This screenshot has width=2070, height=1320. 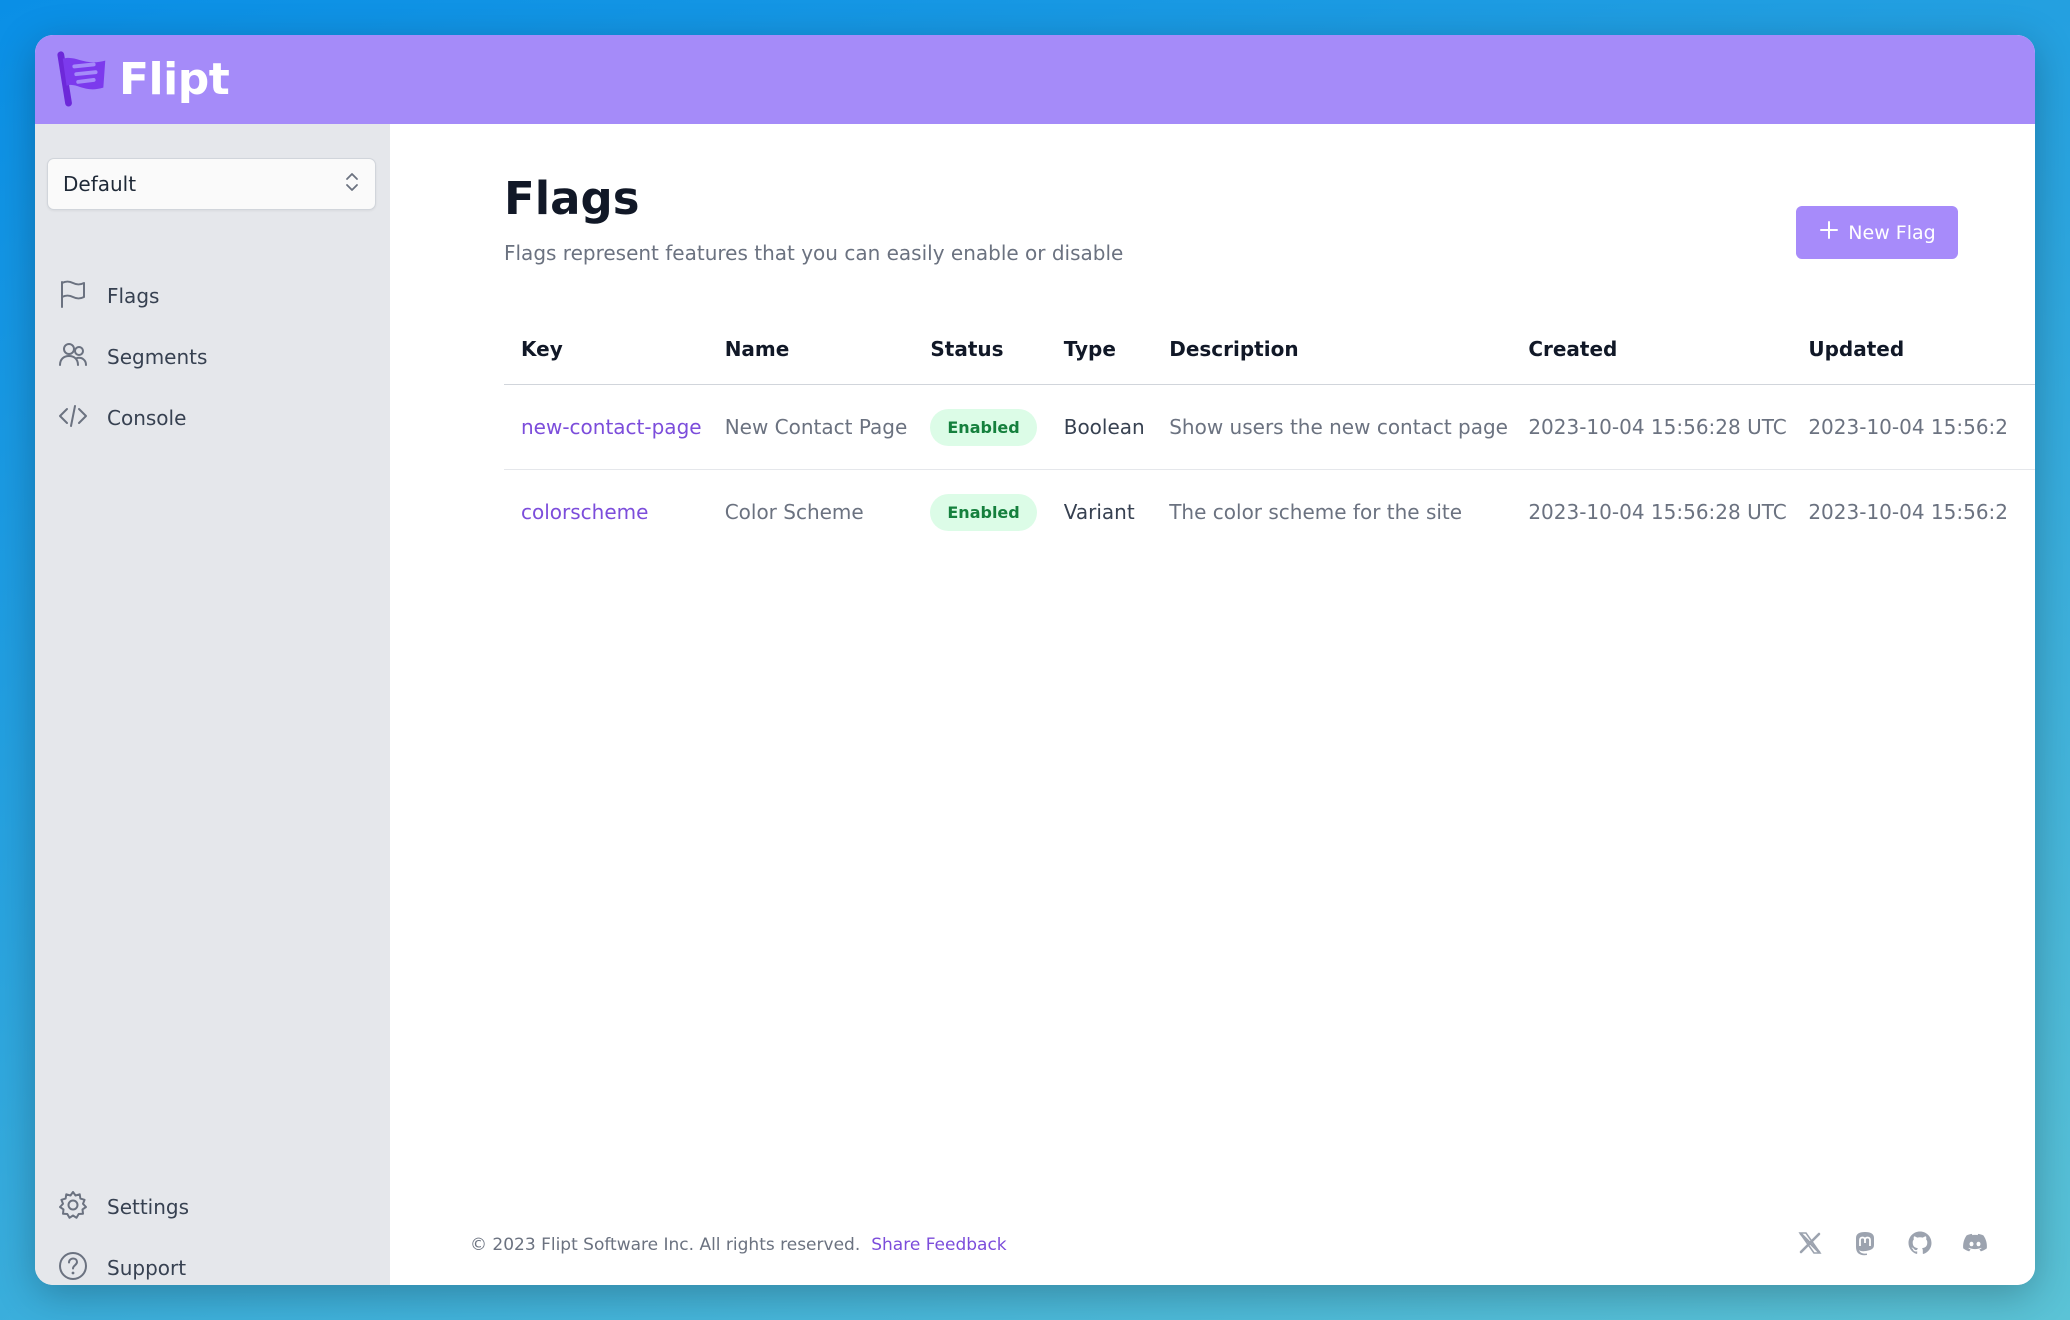 I want to click on logo: Flipt, so click(x=142, y=80).